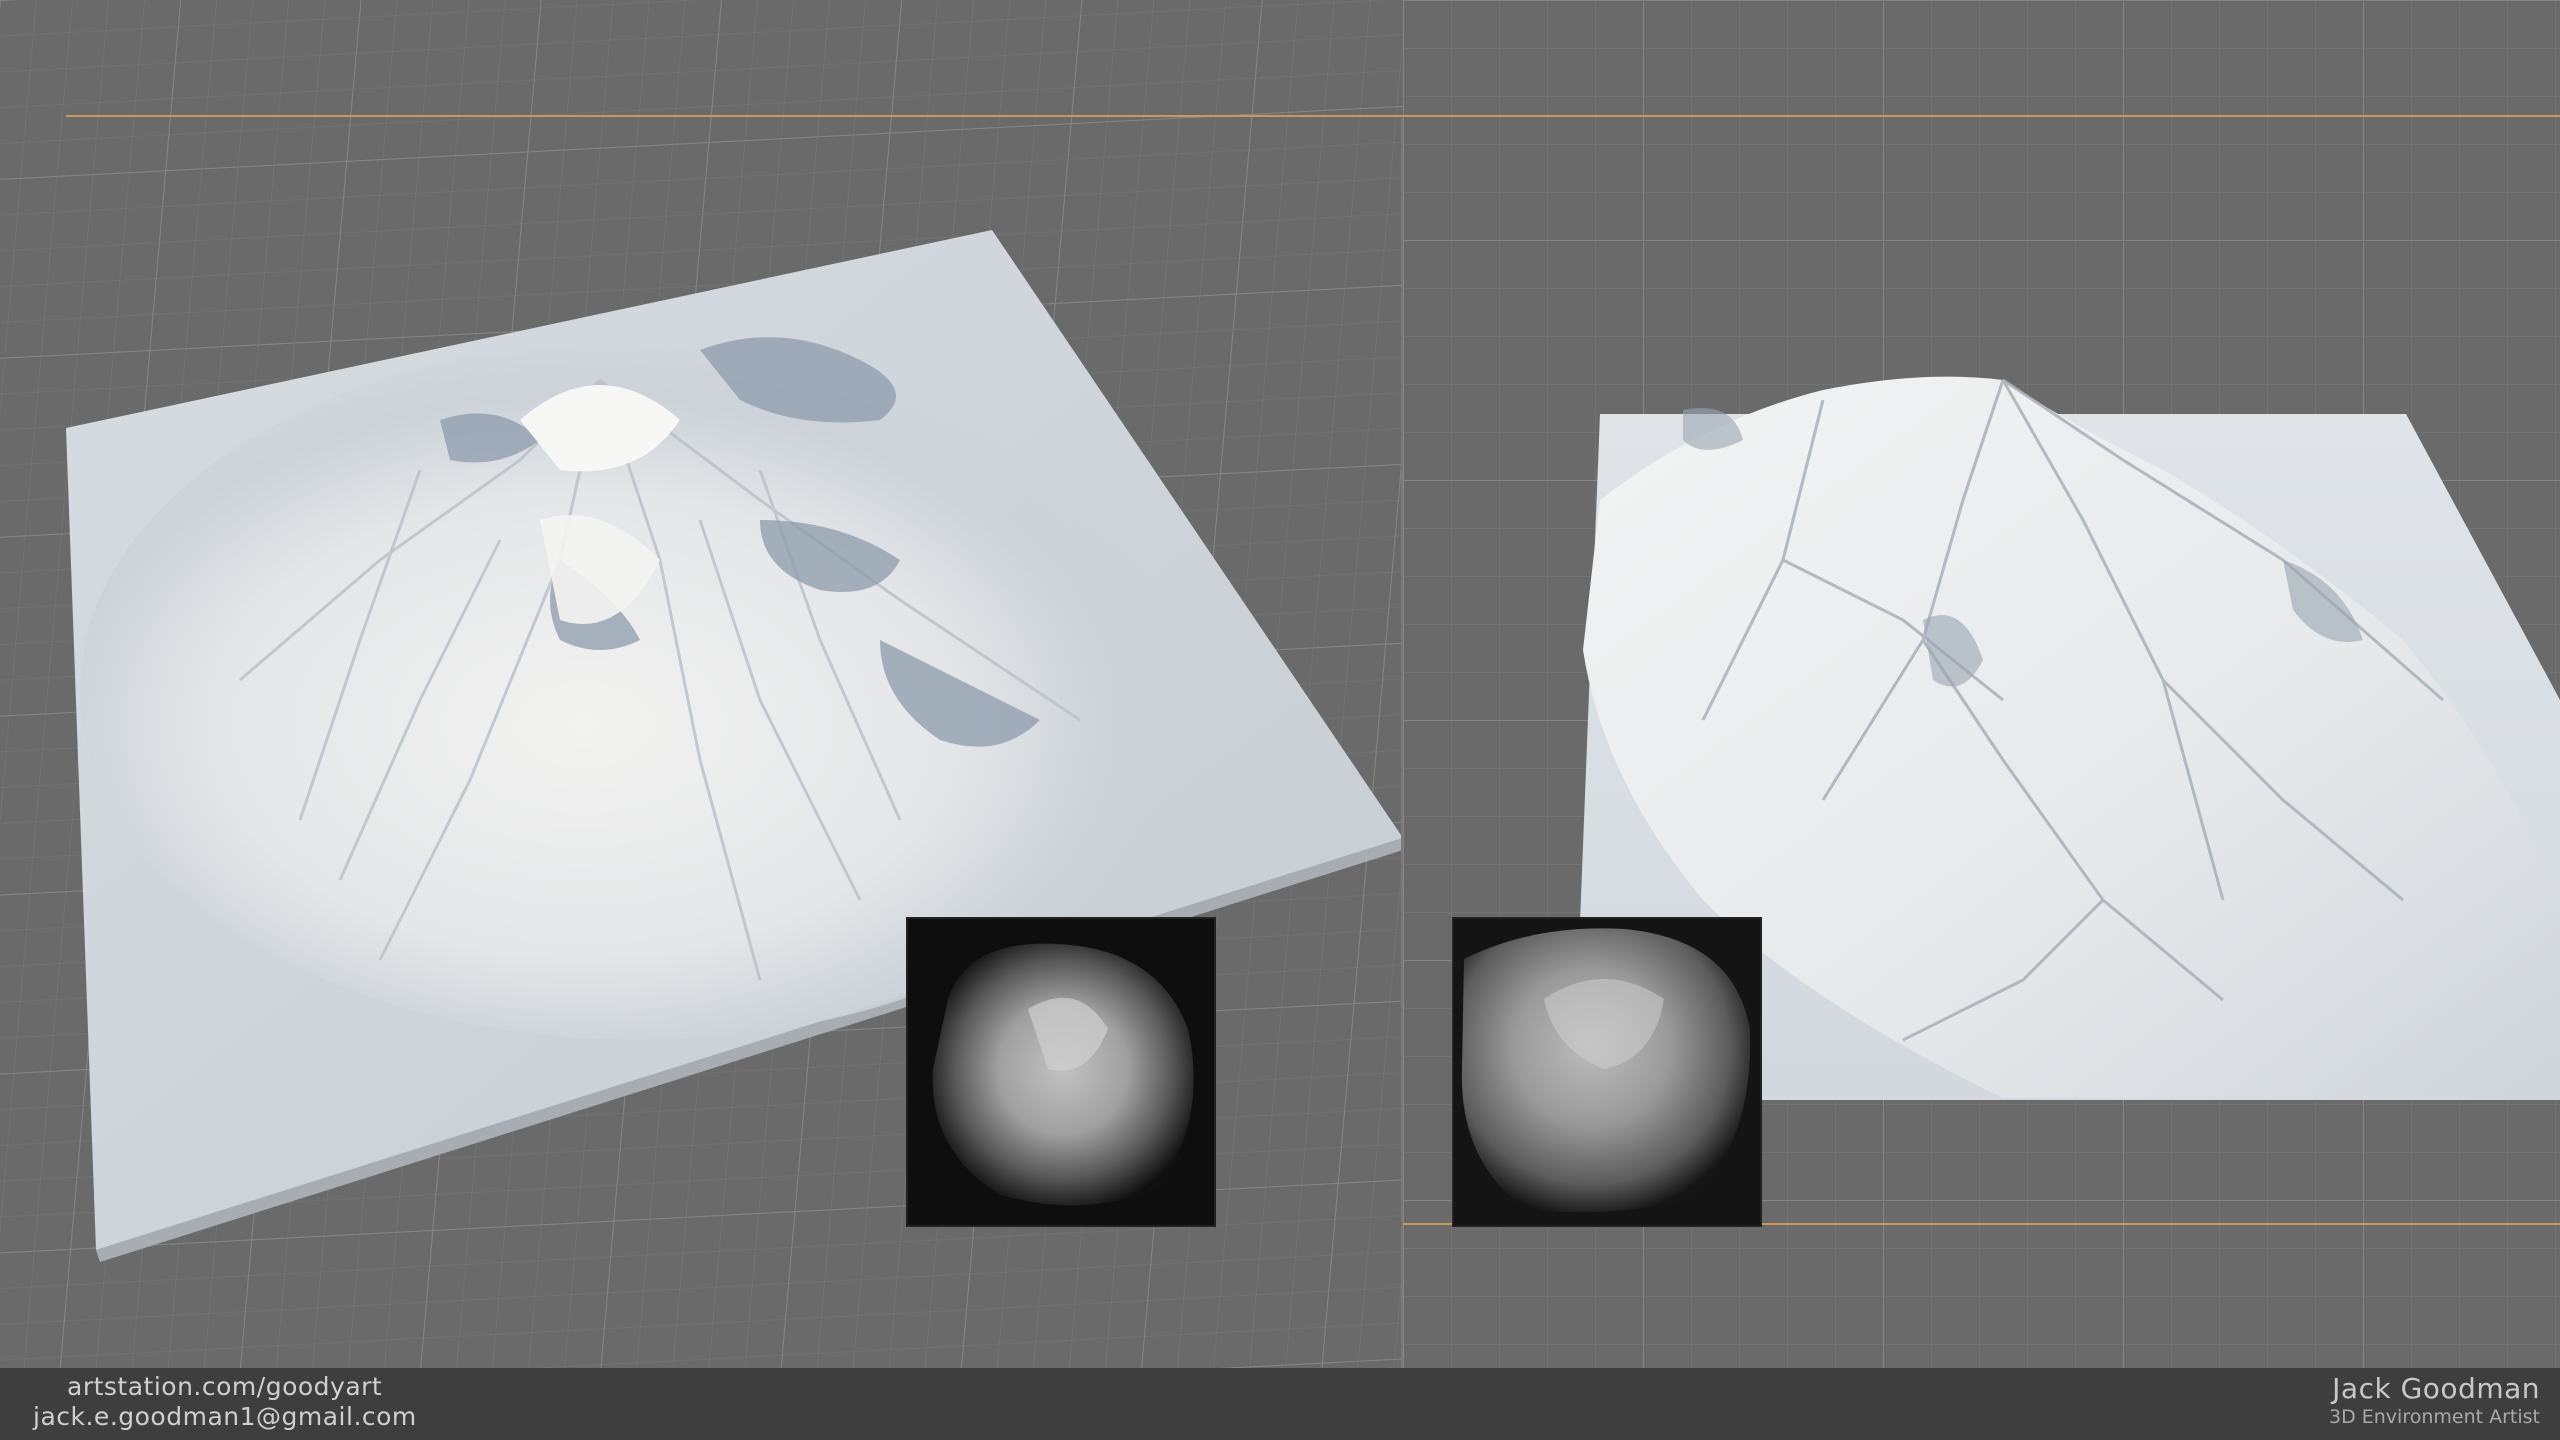 Image resolution: width=2560 pixels, height=1440 pixels. I want to click on email-link: jack.e.goodman1@gmail.com, so click(225, 1416).